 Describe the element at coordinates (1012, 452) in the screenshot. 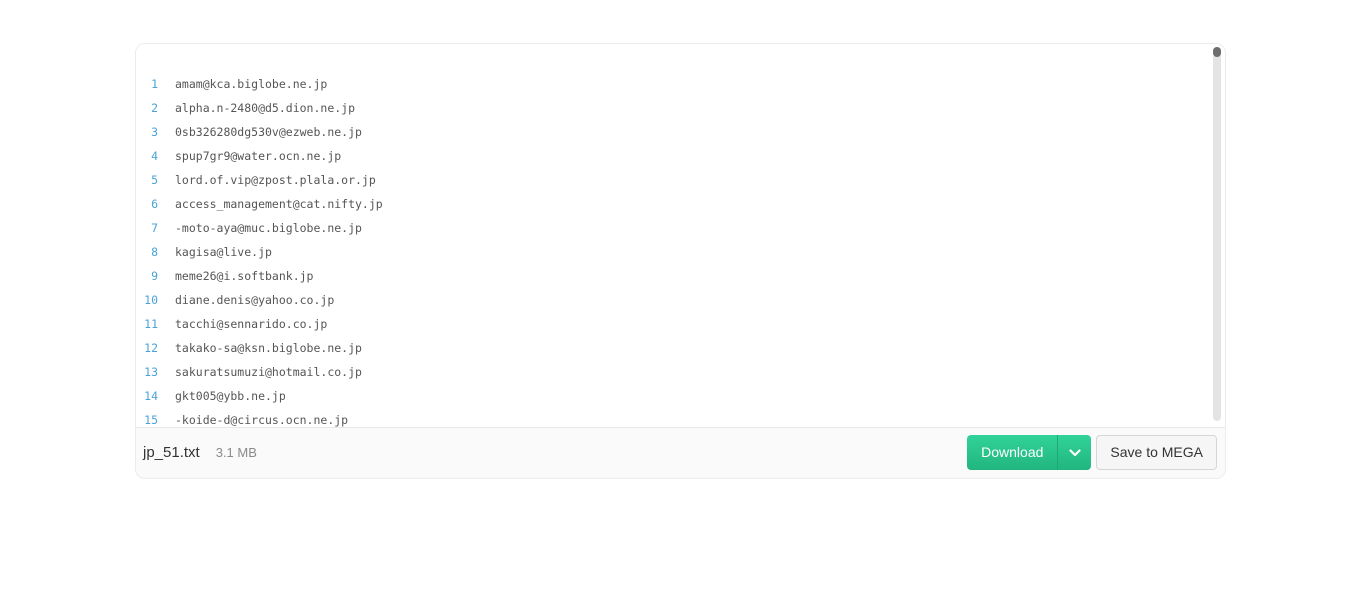

I see `download-button: Download` at that location.